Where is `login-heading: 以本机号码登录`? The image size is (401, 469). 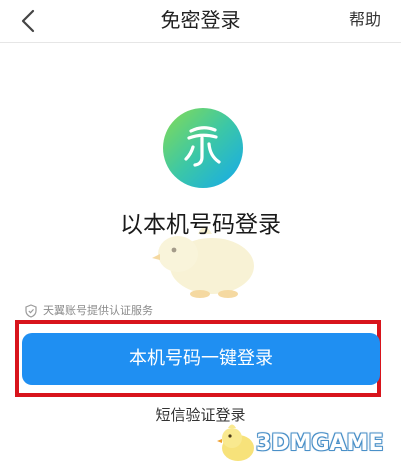
login-heading: 以本机号码登录 is located at coordinates (200, 225).